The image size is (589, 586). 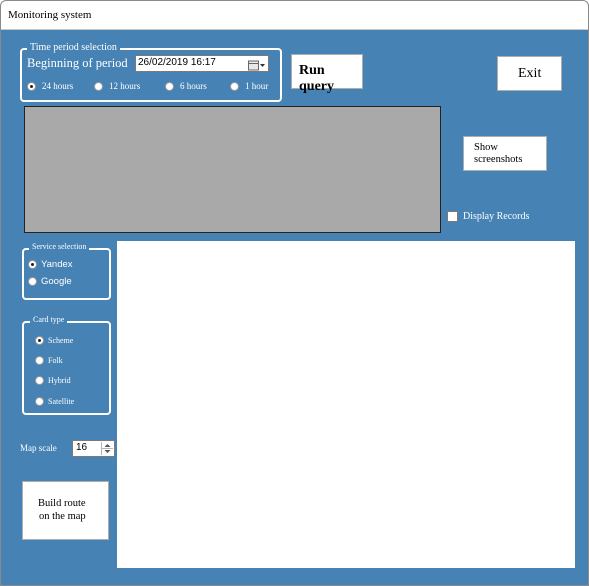 I want to click on period-option-1h-label: 1 hour, so click(x=257, y=86).